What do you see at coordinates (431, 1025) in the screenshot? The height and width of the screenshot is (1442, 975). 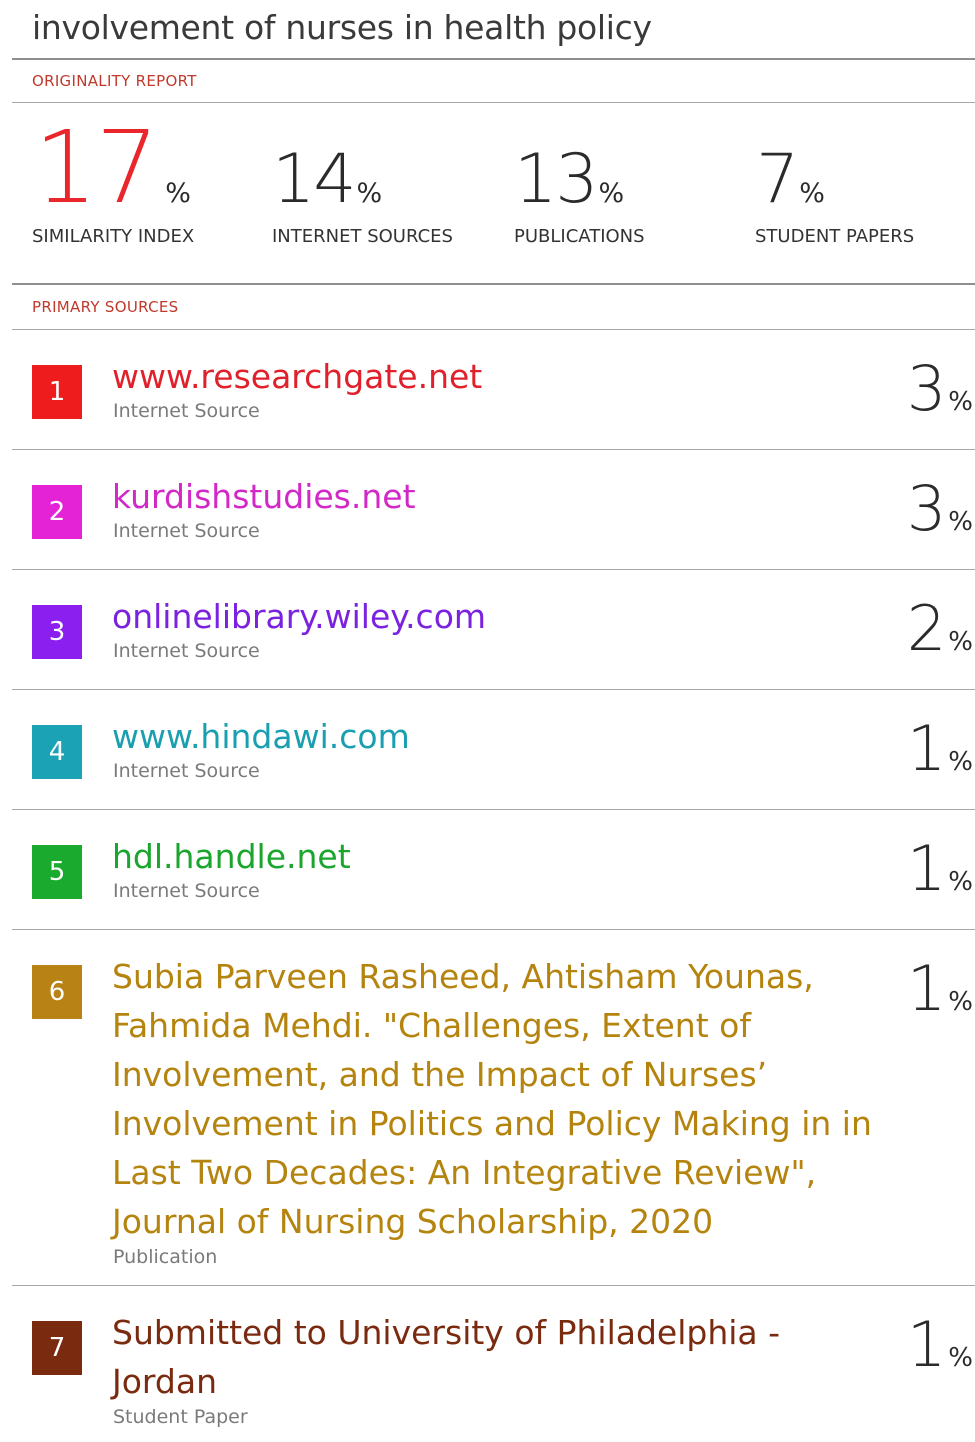 I see `source-link: Fahmida Mehdi. "Challenges, Extent of` at bounding box center [431, 1025].